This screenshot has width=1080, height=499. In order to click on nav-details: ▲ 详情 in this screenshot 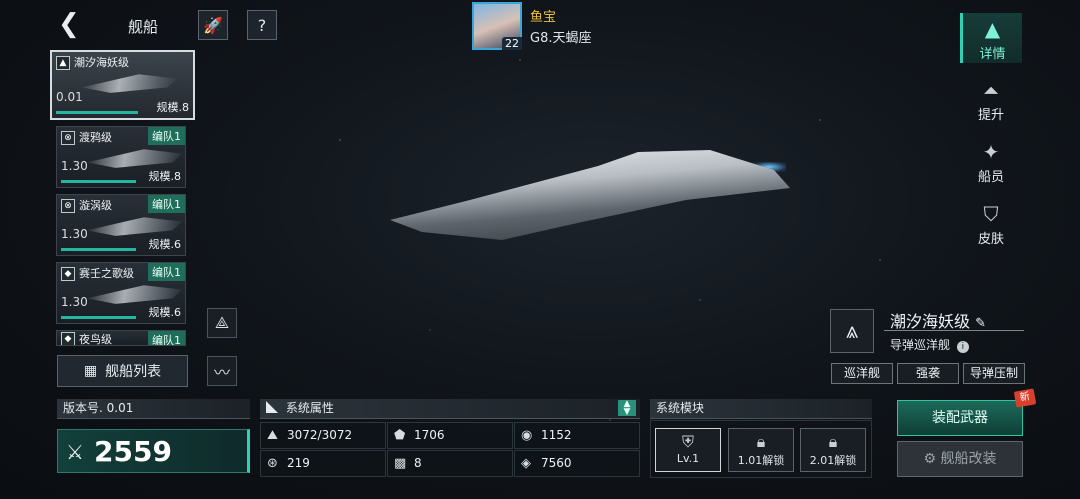, I will do `click(991, 38)`.